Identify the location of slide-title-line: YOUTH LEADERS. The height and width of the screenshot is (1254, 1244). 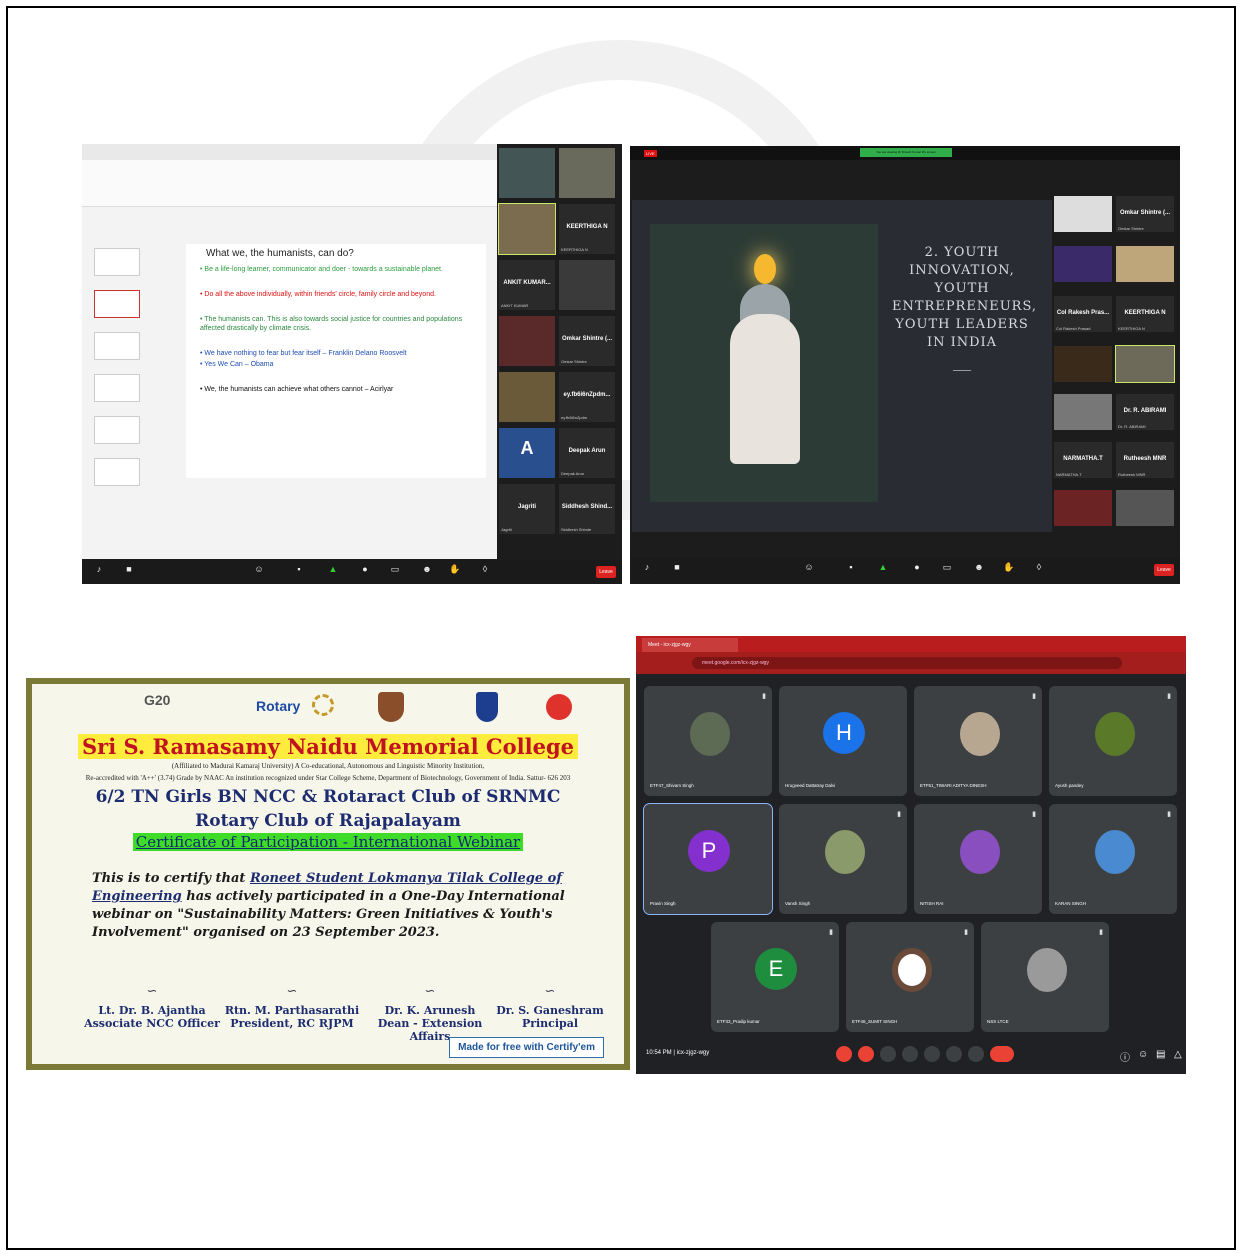
(962, 324).